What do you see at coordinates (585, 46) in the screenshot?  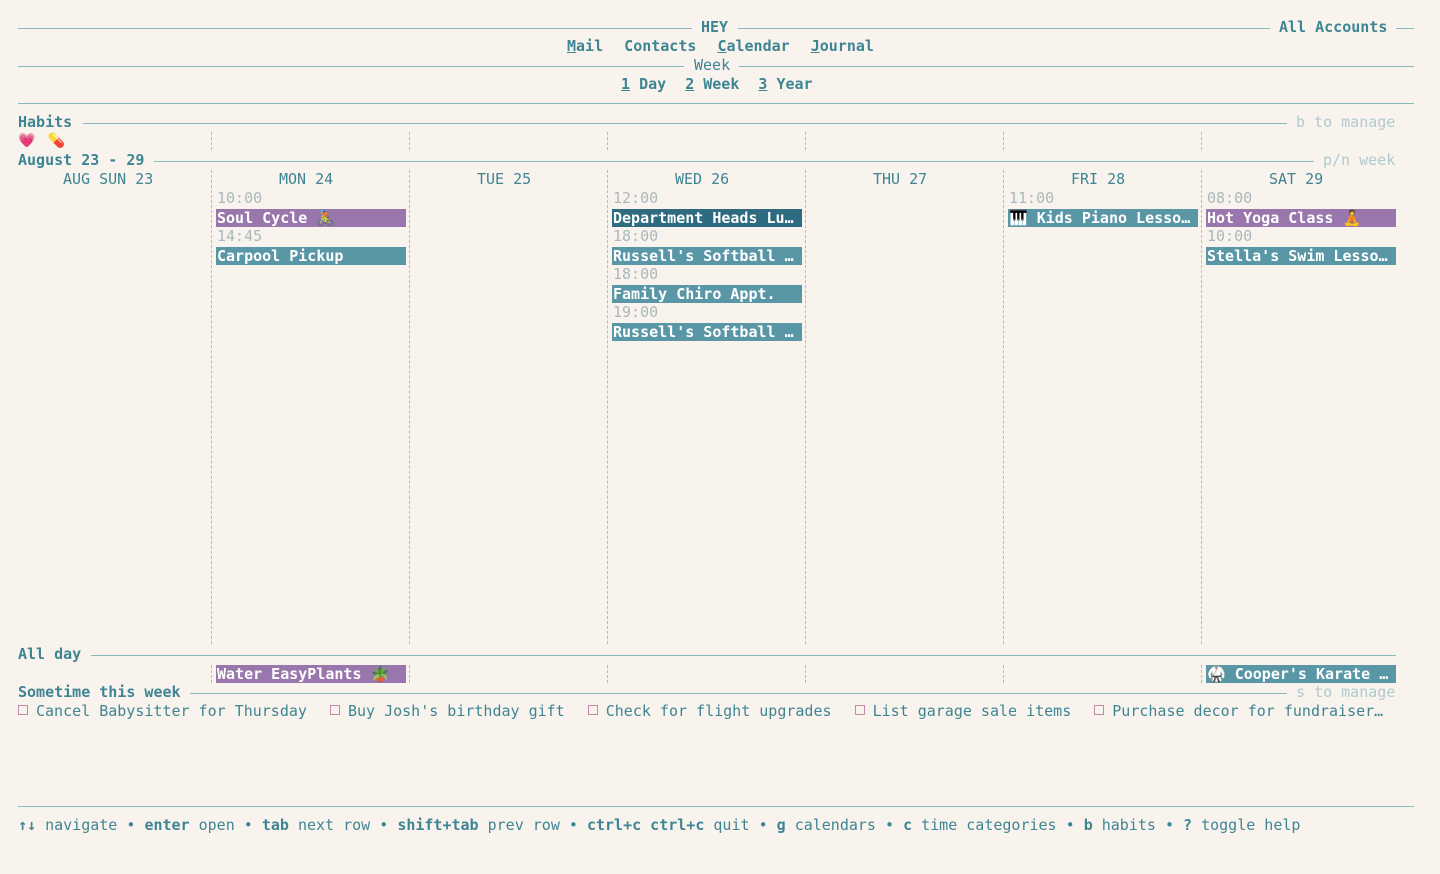 I see `nav-mail: Mail` at bounding box center [585, 46].